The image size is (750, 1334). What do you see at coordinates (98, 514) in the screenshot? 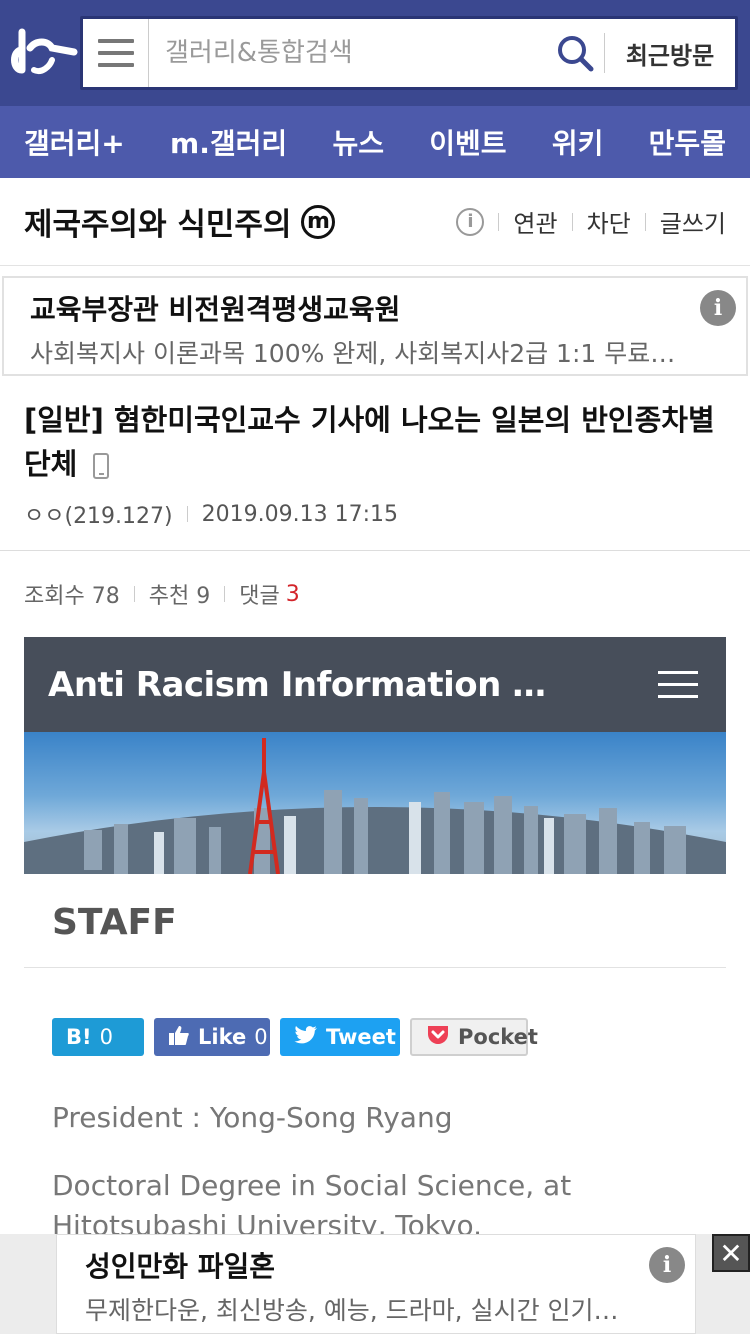
I see `post-author: ㅇㅇ(219.127)` at bounding box center [98, 514].